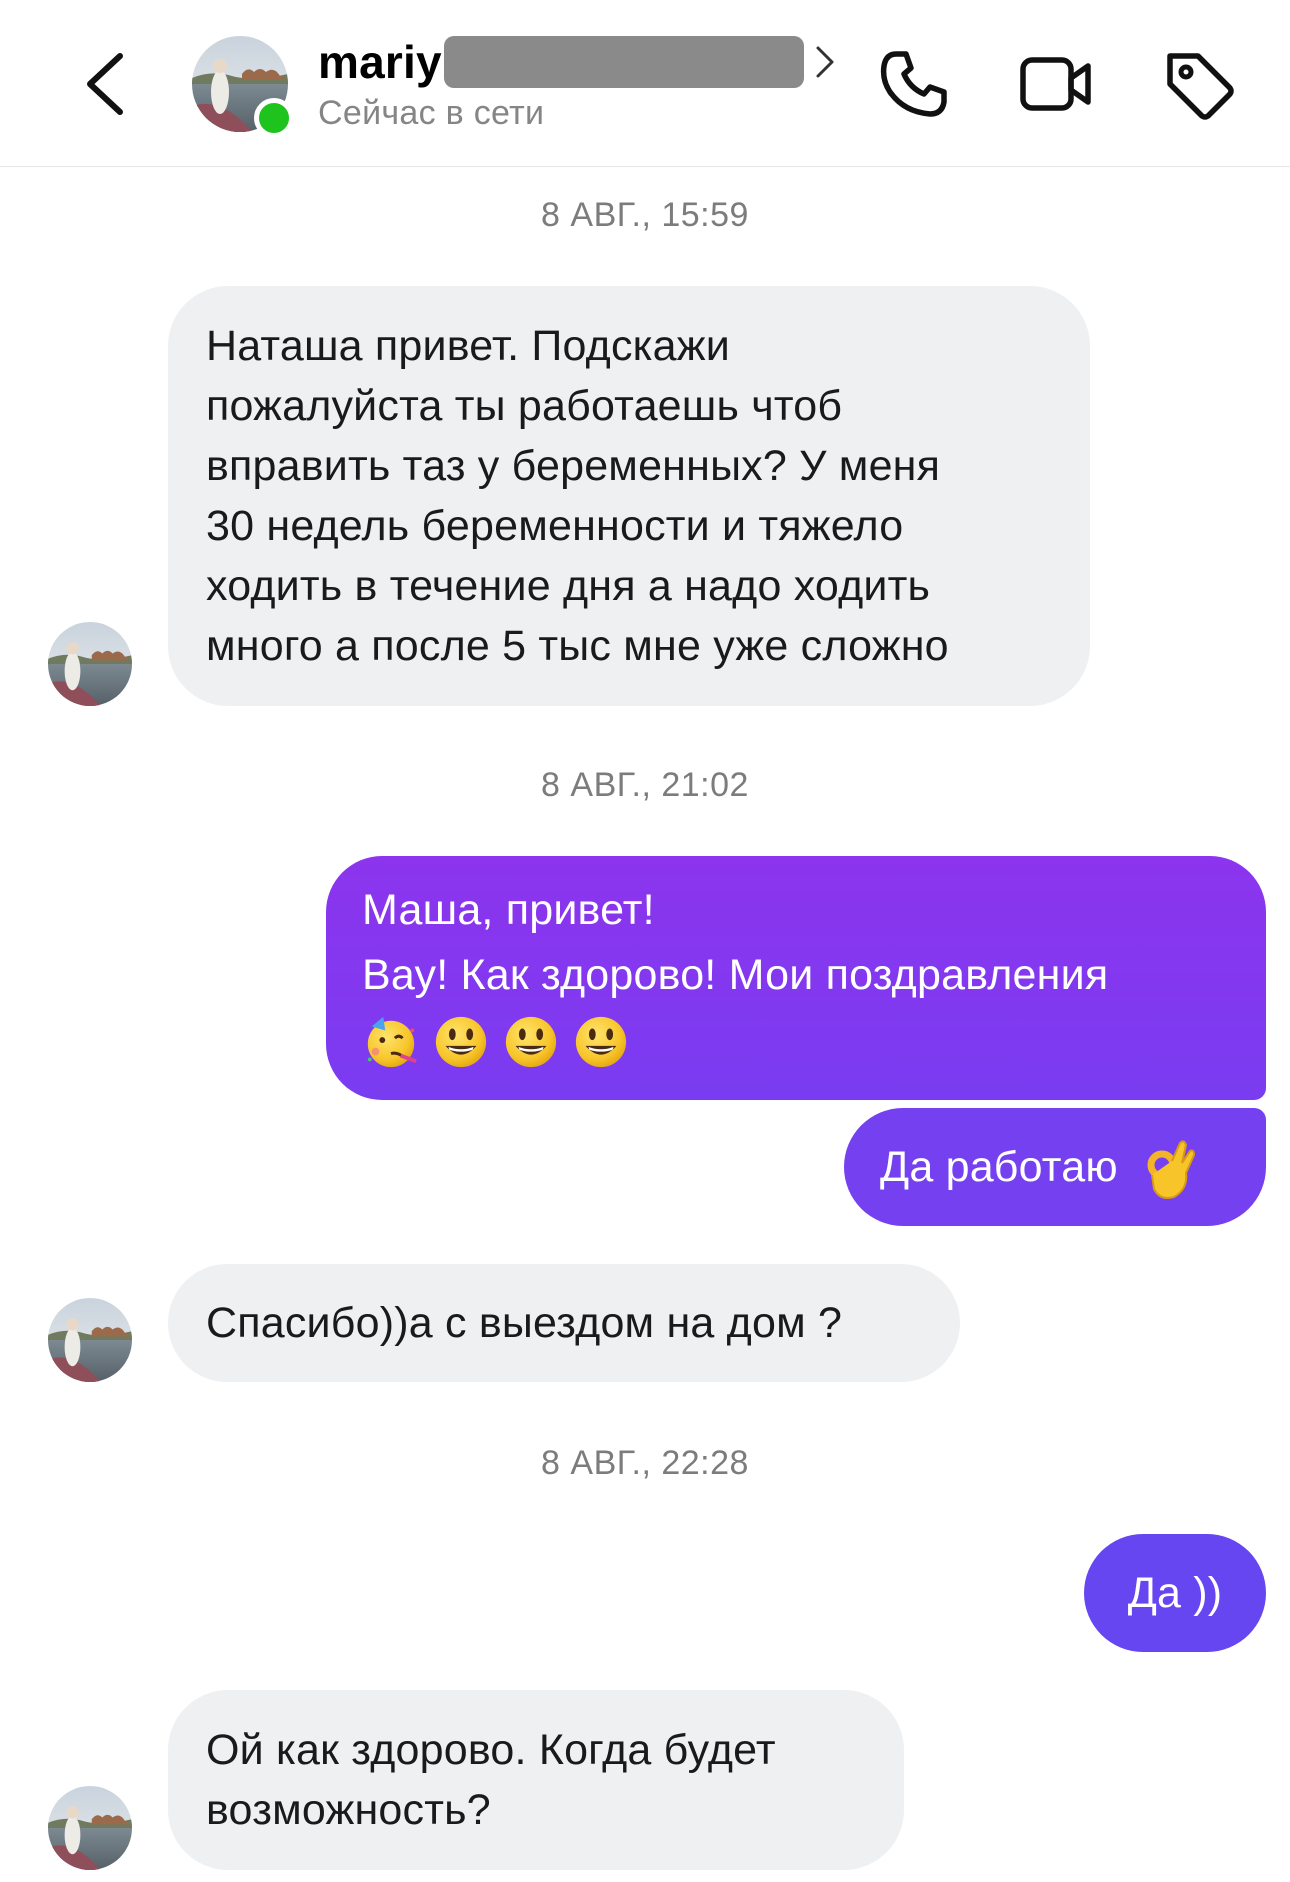 The image size is (1290, 1882). I want to click on message-text: Спасибо))а с выездом на дом ?, so click(524, 1323).